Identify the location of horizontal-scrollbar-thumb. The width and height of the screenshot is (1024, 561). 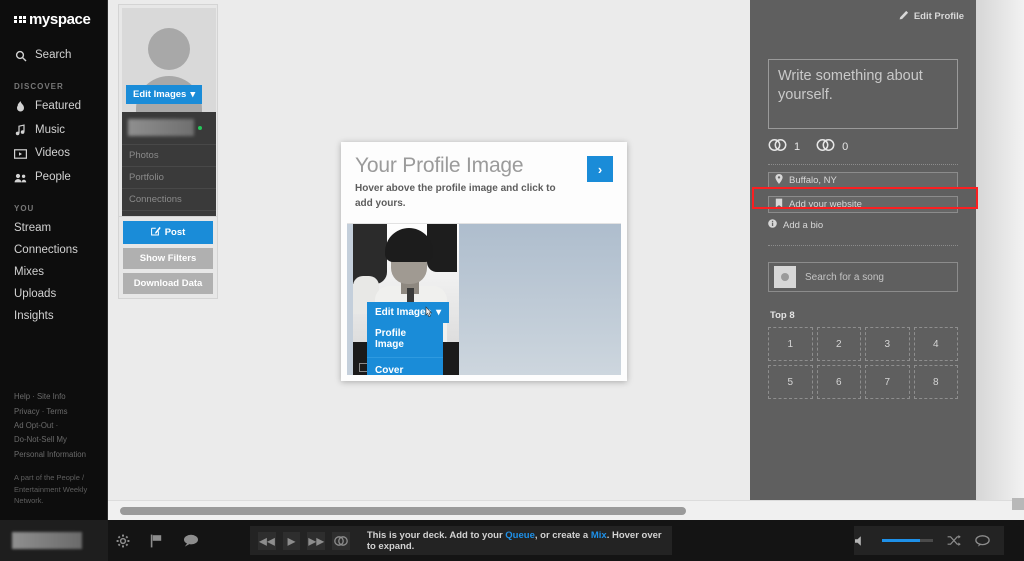
(403, 511).